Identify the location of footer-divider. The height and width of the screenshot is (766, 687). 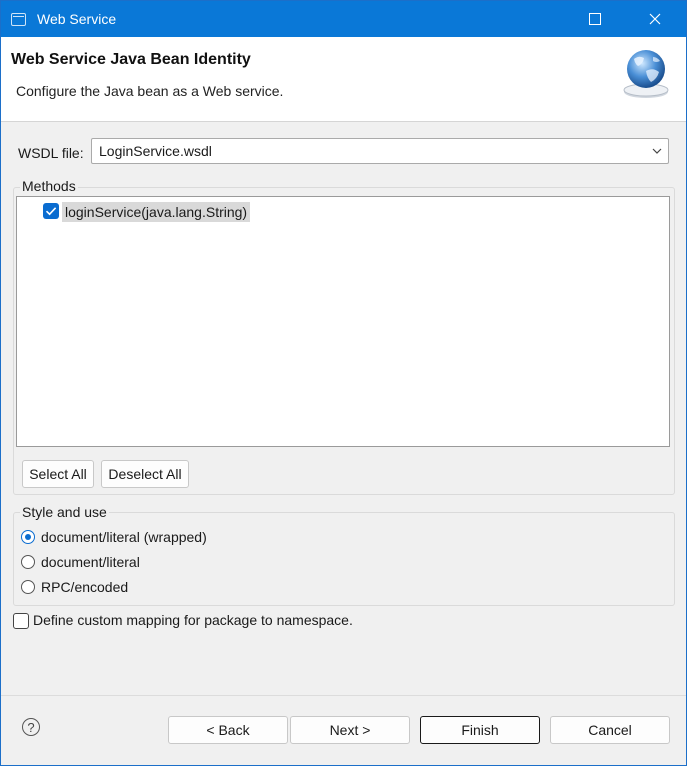
(343, 695).